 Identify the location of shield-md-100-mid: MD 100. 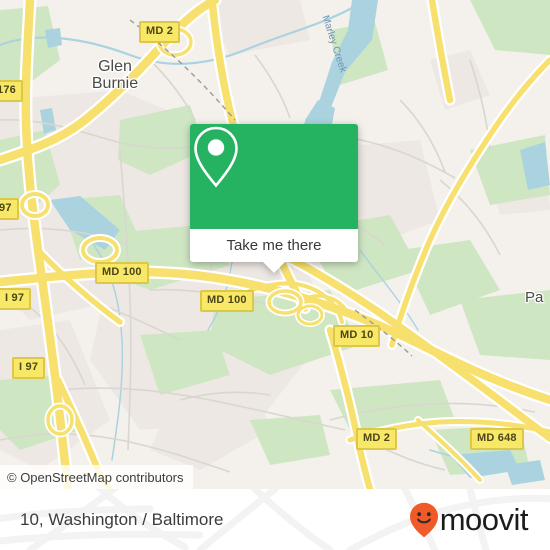
(227, 301).